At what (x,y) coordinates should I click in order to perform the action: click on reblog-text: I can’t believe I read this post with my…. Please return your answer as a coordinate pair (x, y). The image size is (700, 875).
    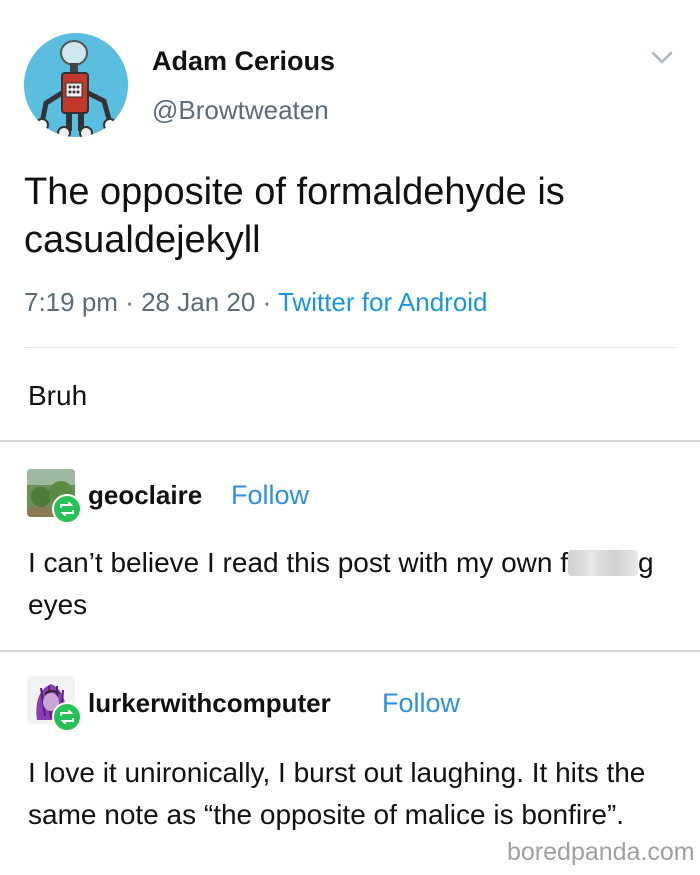
    Looking at the image, I should click on (353, 584).